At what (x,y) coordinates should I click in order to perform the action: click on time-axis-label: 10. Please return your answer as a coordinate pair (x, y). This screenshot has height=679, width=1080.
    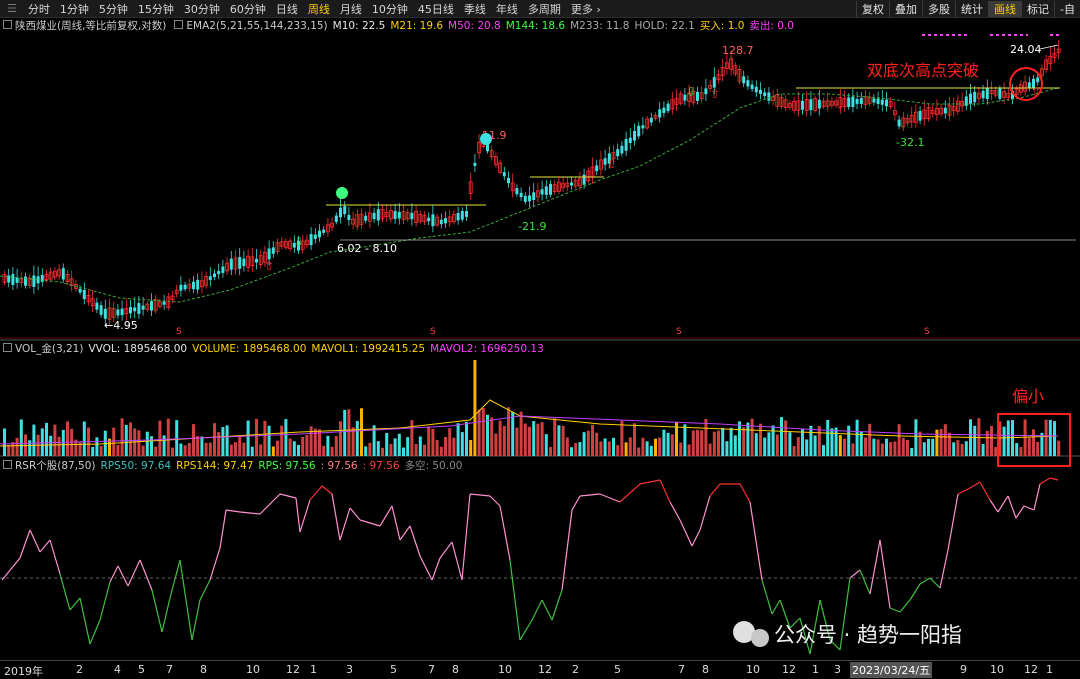
    Looking at the image, I should click on (505, 669).